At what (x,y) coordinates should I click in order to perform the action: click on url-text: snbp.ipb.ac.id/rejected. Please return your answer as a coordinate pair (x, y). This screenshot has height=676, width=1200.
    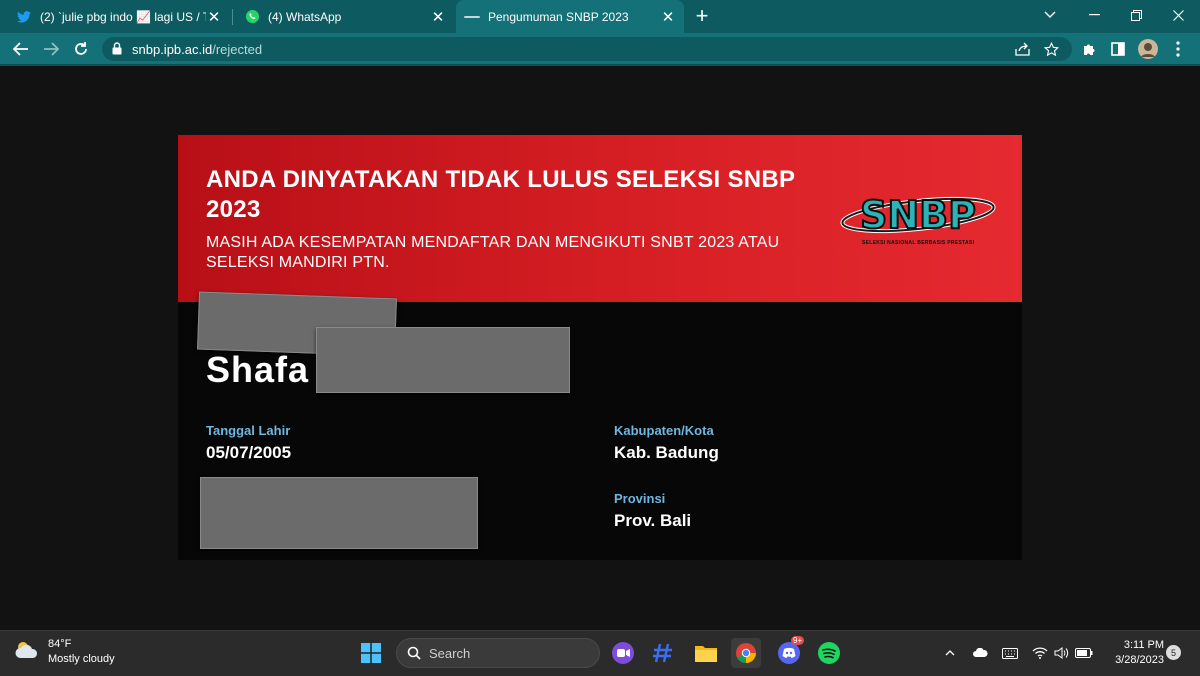
    Looking at the image, I should click on (197, 49).